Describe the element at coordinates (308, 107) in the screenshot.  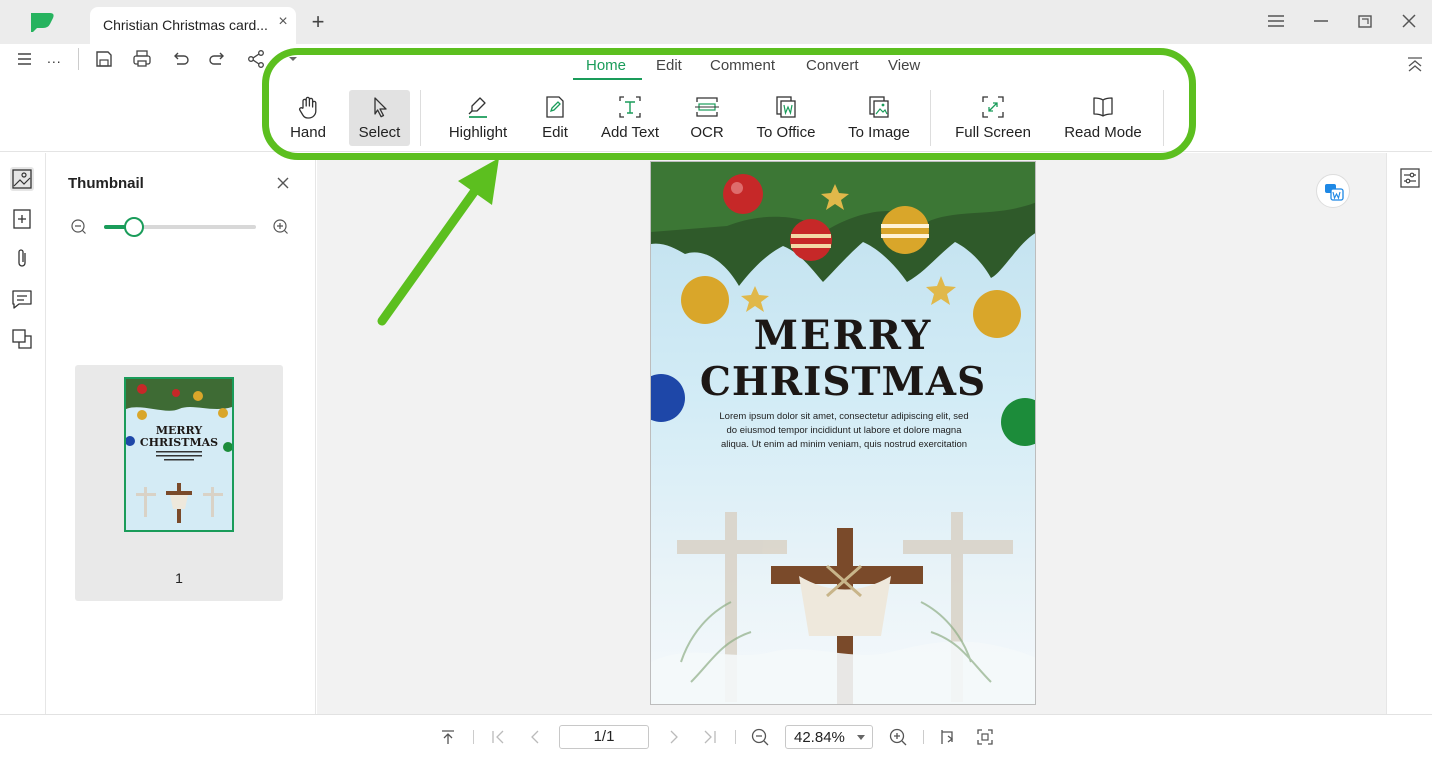
I see `hand-icon` at that location.